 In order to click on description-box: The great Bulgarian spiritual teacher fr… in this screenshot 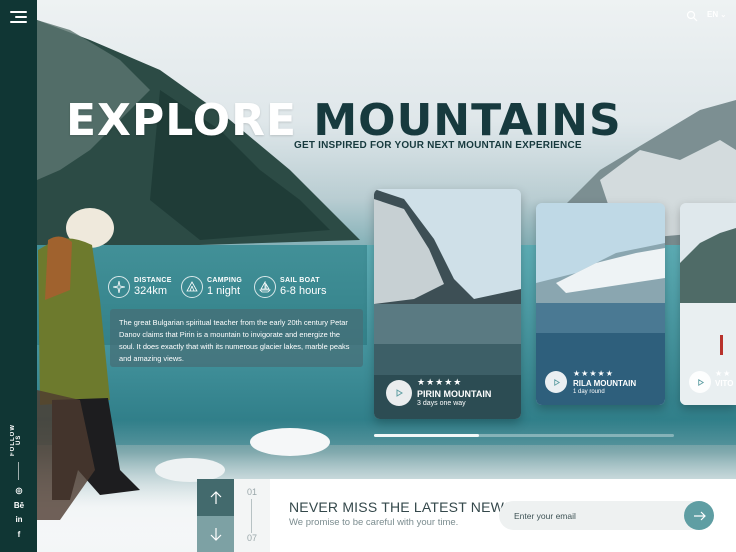, I will do `click(236, 338)`.